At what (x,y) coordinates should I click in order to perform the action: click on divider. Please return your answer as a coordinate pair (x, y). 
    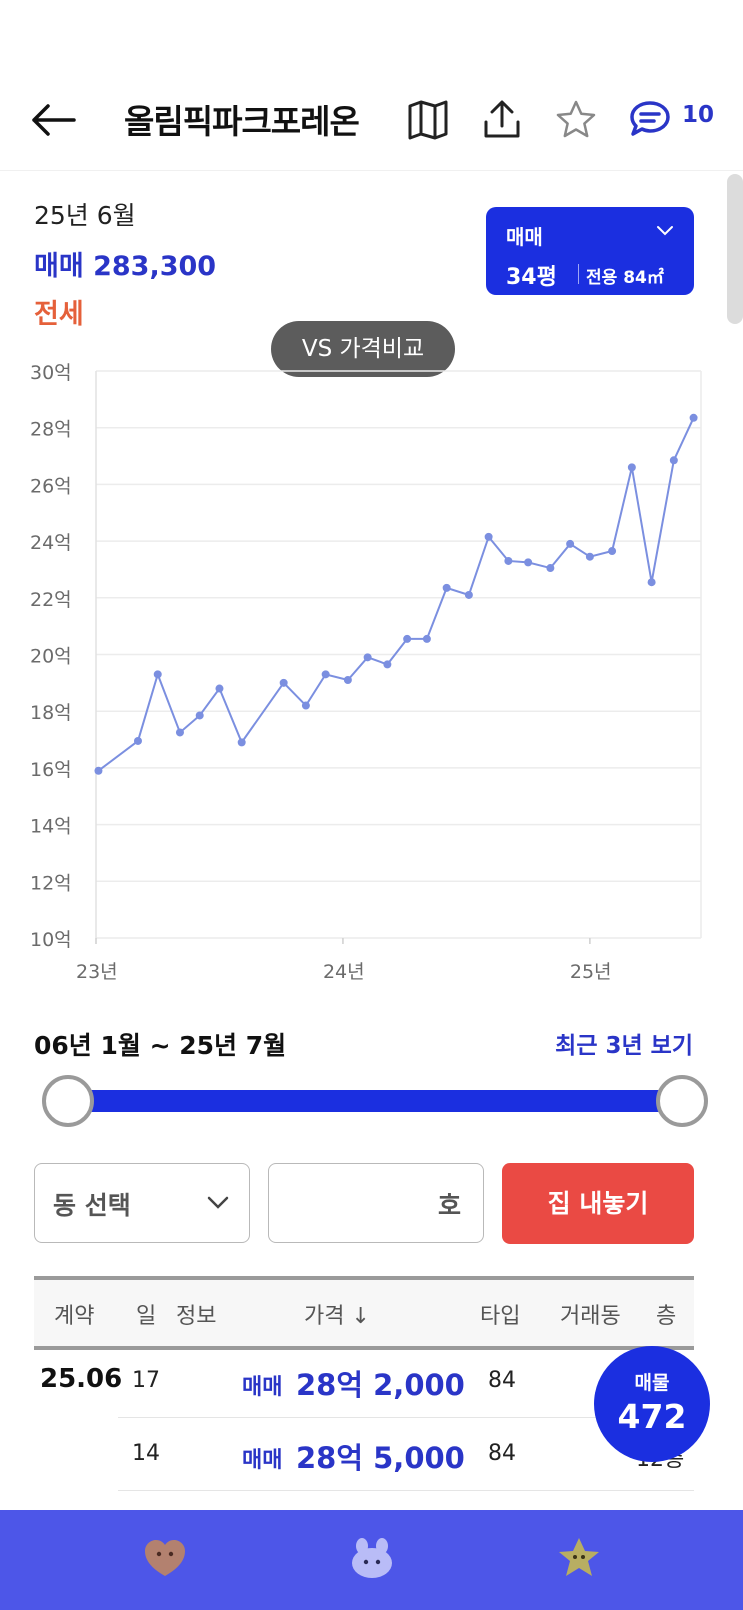
    Looking at the image, I should click on (578, 274).